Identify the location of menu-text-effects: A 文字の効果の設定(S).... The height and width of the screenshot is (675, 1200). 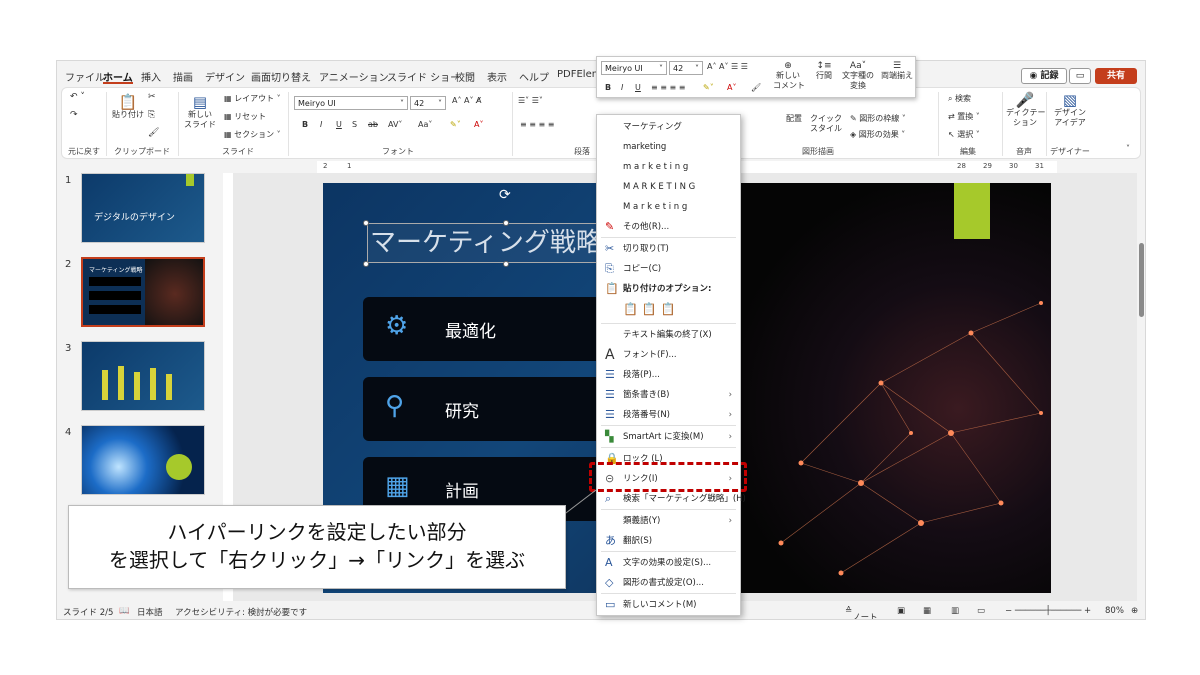
(668, 563).